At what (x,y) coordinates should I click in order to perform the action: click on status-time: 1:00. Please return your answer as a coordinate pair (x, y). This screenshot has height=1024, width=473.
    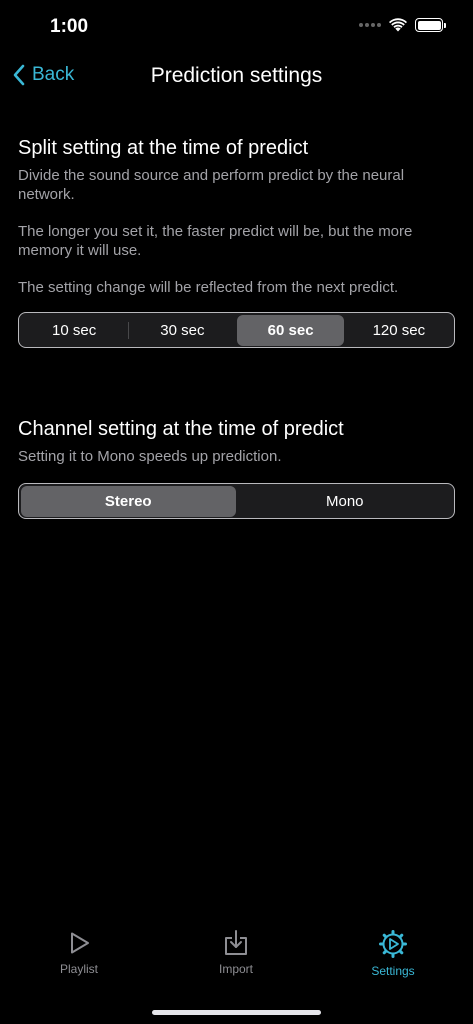
    Looking at the image, I should click on (69, 26).